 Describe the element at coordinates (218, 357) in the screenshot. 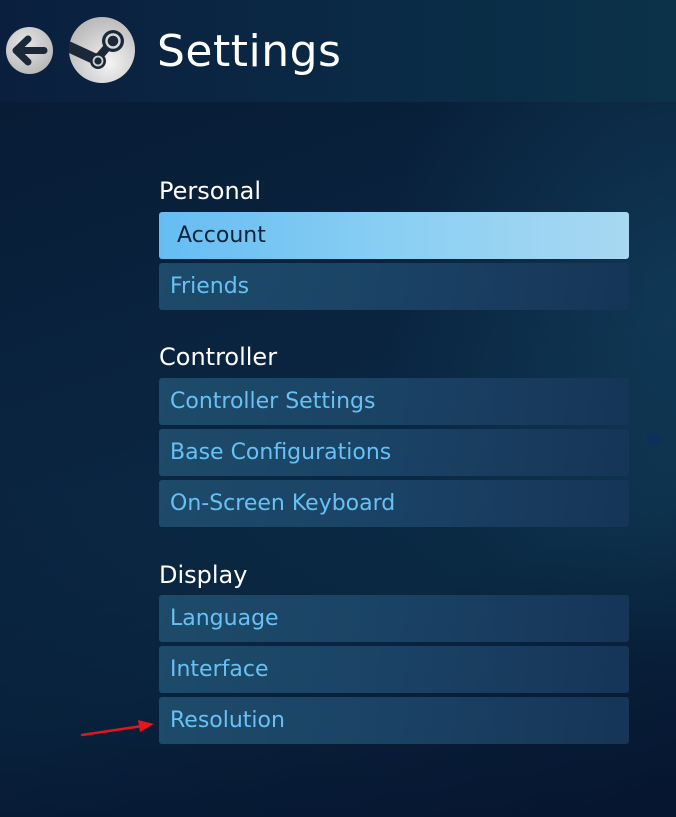

I see `section-title-controller: Controller` at that location.